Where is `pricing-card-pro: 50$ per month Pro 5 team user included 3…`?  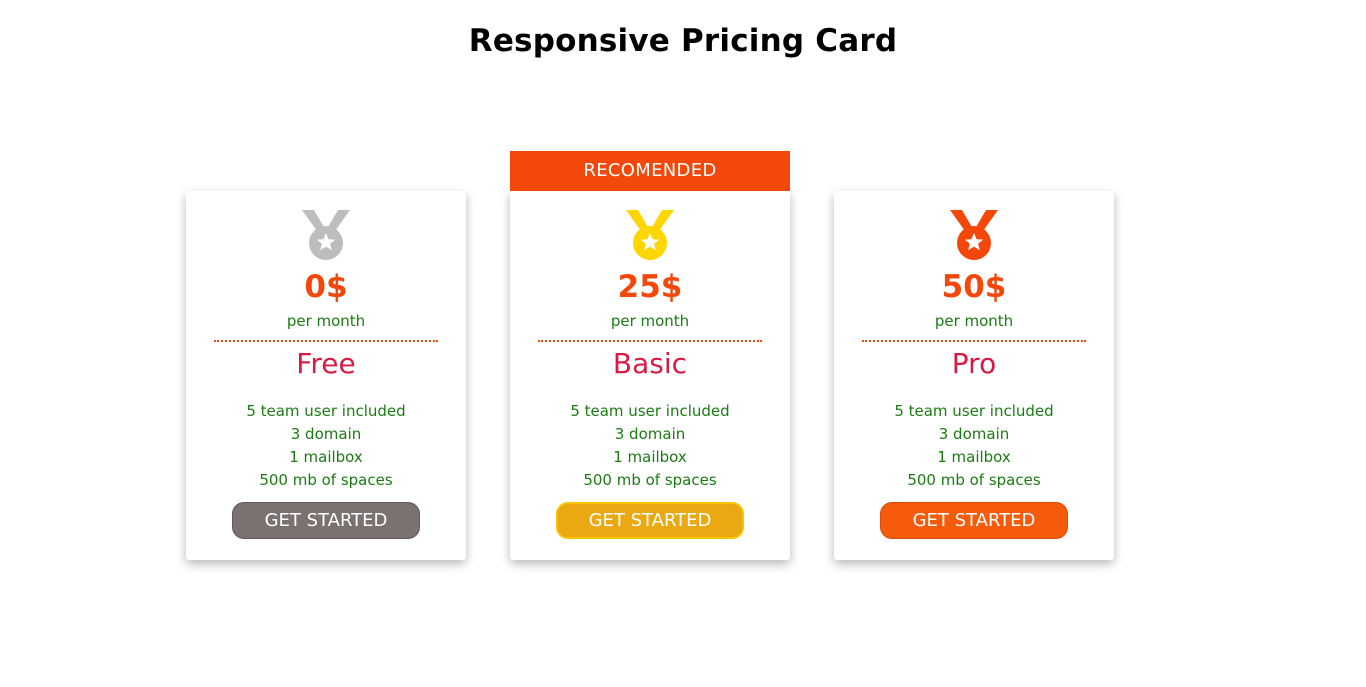
pricing-card-pro: 50$ per month Pro 5 team user included 3… is located at coordinates (974, 375).